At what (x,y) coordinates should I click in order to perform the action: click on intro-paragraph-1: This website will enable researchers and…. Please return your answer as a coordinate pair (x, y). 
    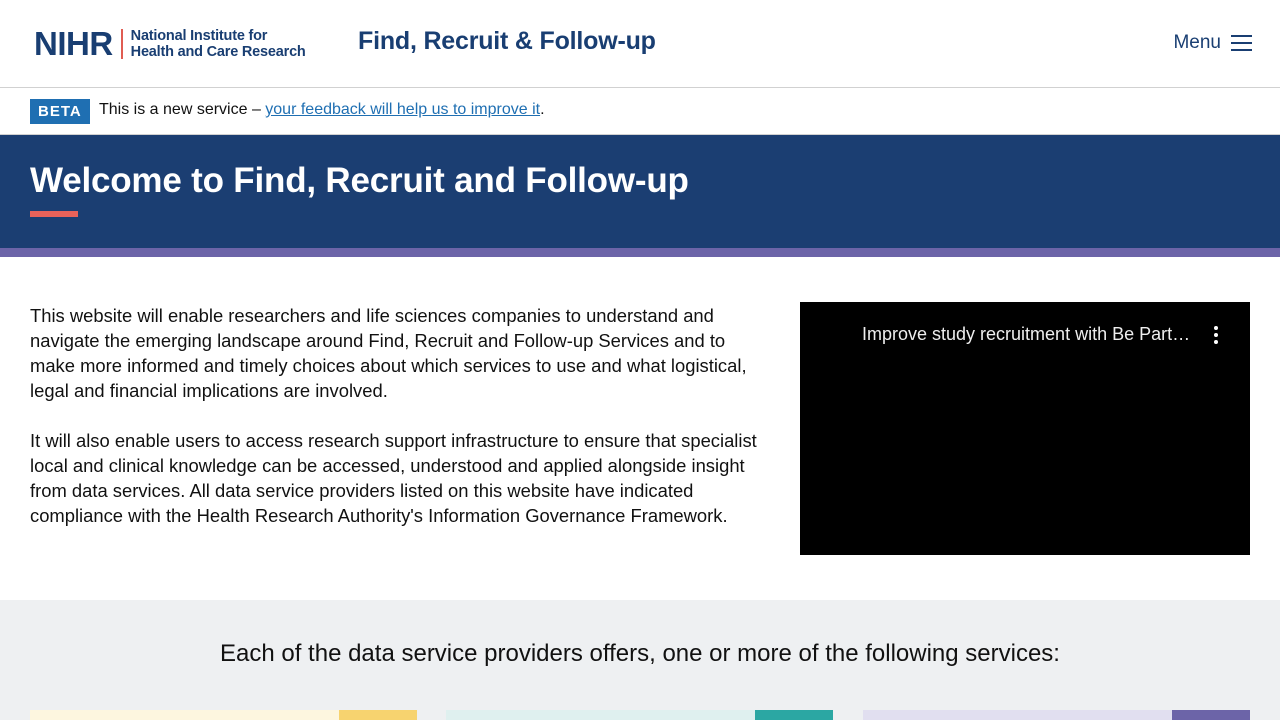
    Looking at the image, I should click on (388, 353).